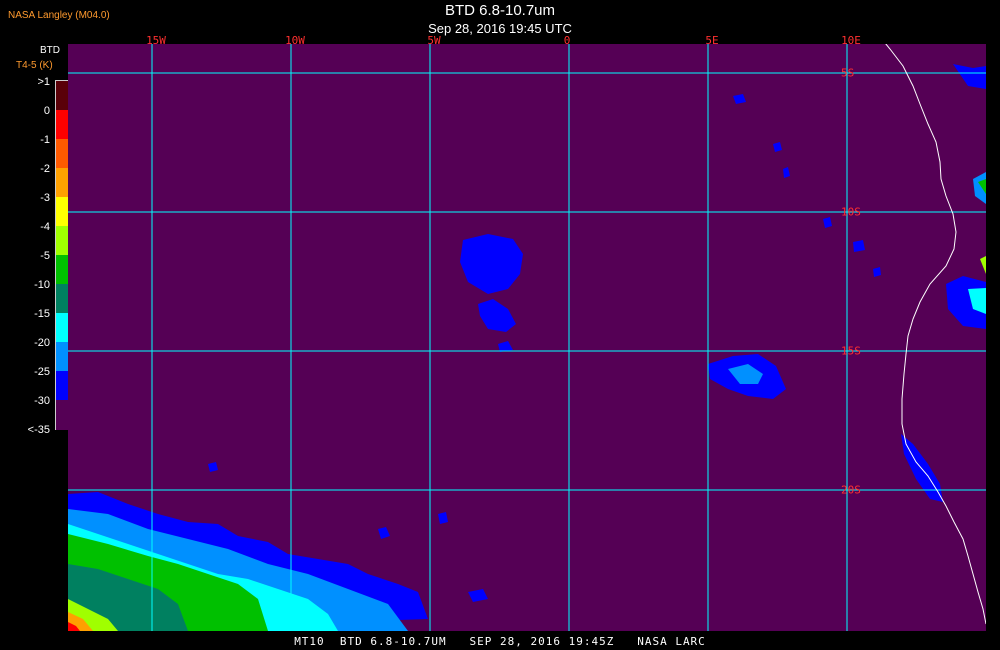 This screenshot has width=1000, height=650. Describe the element at coordinates (851, 490) in the screenshot. I see `lat-label-20s: 20S` at that location.